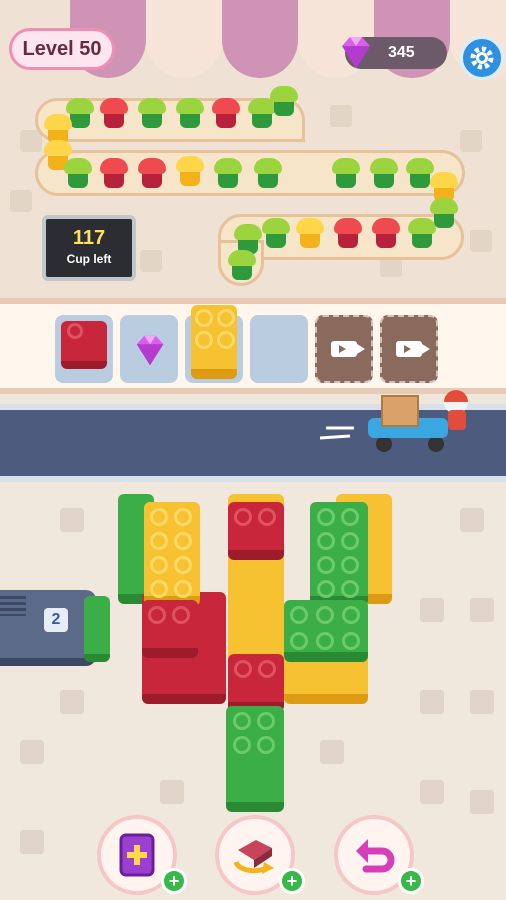 Image resolution: width=506 pixels, height=900 pixels. I want to click on slot-5-locked, so click(344, 349).